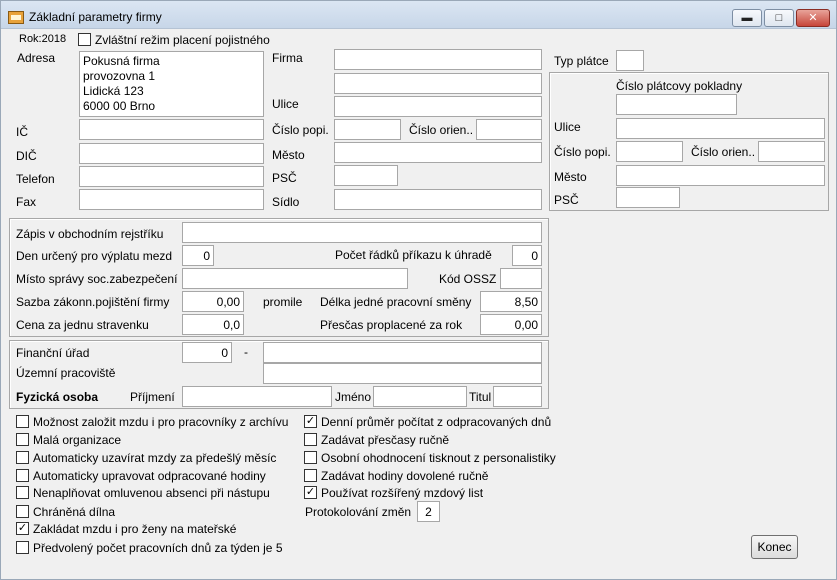 Image resolution: width=837 pixels, height=580 pixels. What do you see at coordinates (517, 396) in the screenshot?
I see `titul-field` at bounding box center [517, 396].